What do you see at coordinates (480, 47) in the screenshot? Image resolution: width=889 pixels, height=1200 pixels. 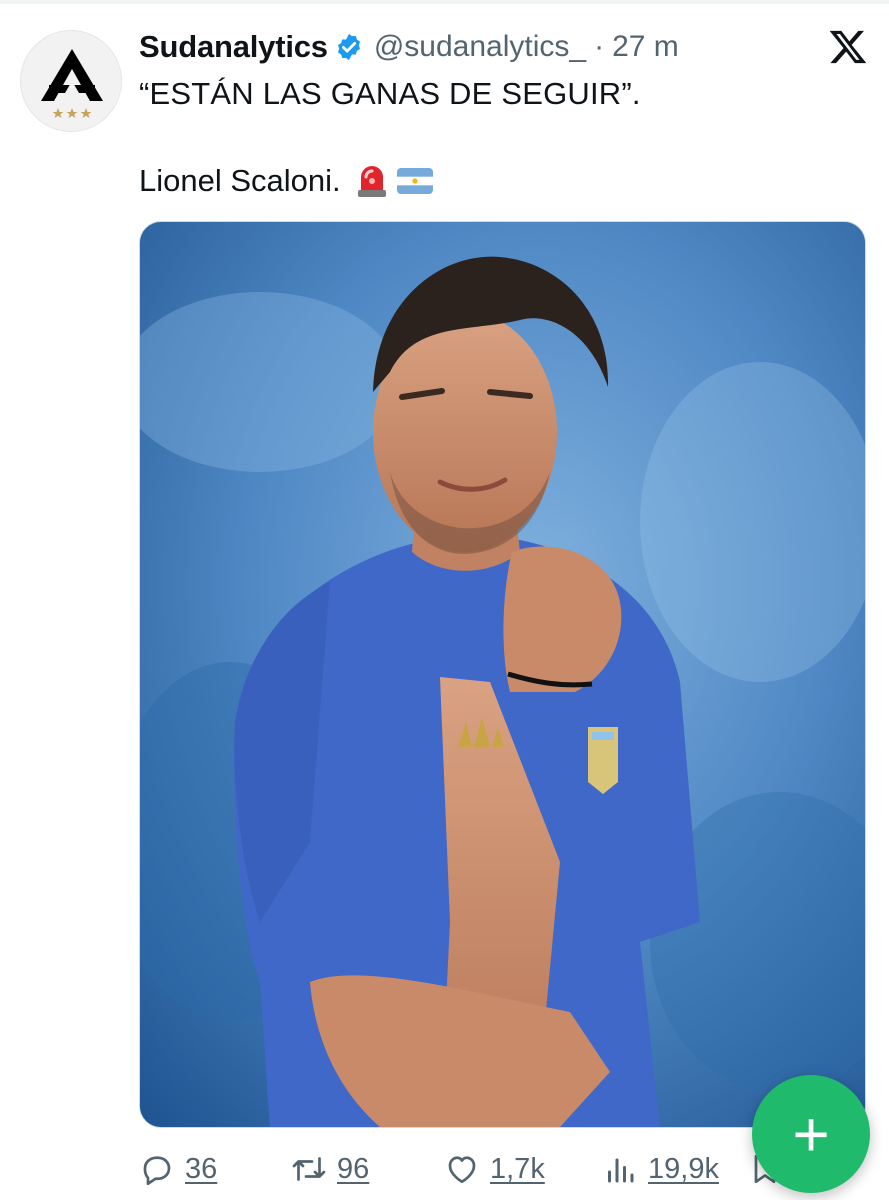 I see `author-handle: @sudanalytics_` at bounding box center [480, 47].